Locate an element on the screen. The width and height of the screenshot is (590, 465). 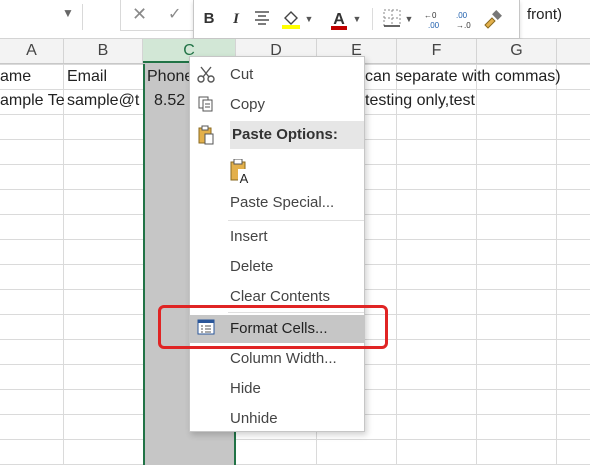
column-header-b: B is located at coordinates (103, 51).